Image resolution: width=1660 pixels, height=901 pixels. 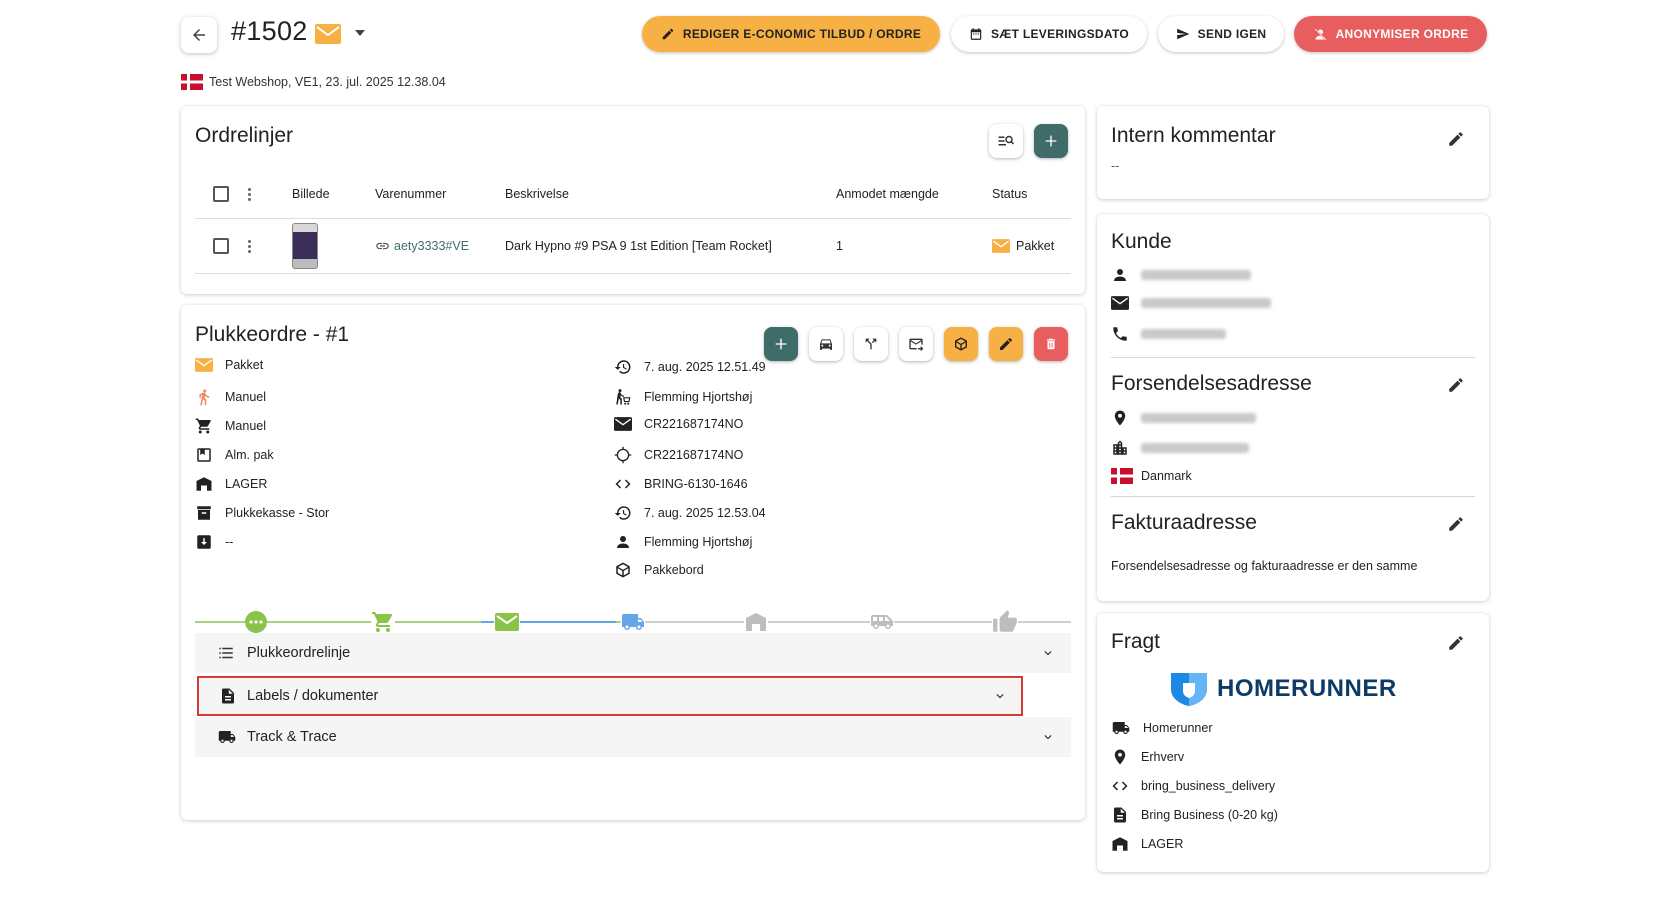 I want to click on car-button, so click(x=826, y=344).